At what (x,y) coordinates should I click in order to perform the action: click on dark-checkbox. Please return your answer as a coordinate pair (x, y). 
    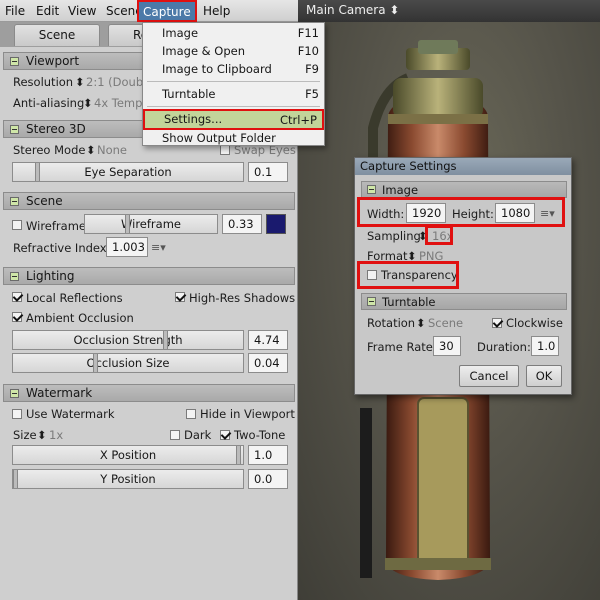
    Looking at the image, I should click on (175, 435).